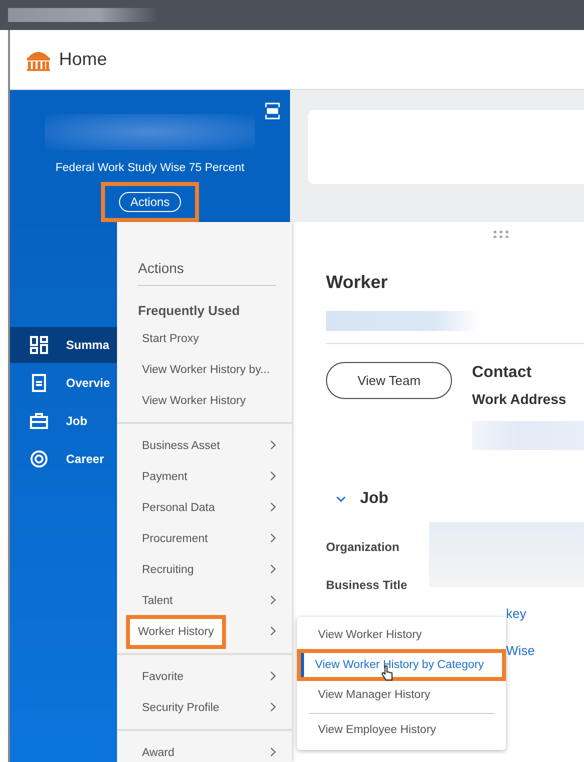  I want to click on menu-heading: Frequently Used, so click(189, 310).